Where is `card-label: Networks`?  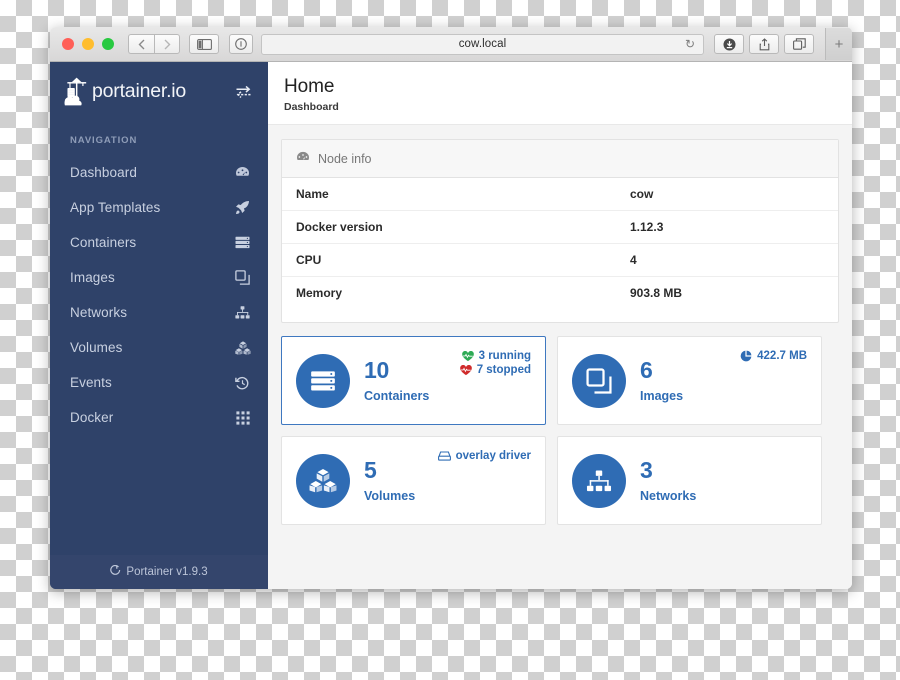 card-label: Networks is located at coordinates (668, 495).